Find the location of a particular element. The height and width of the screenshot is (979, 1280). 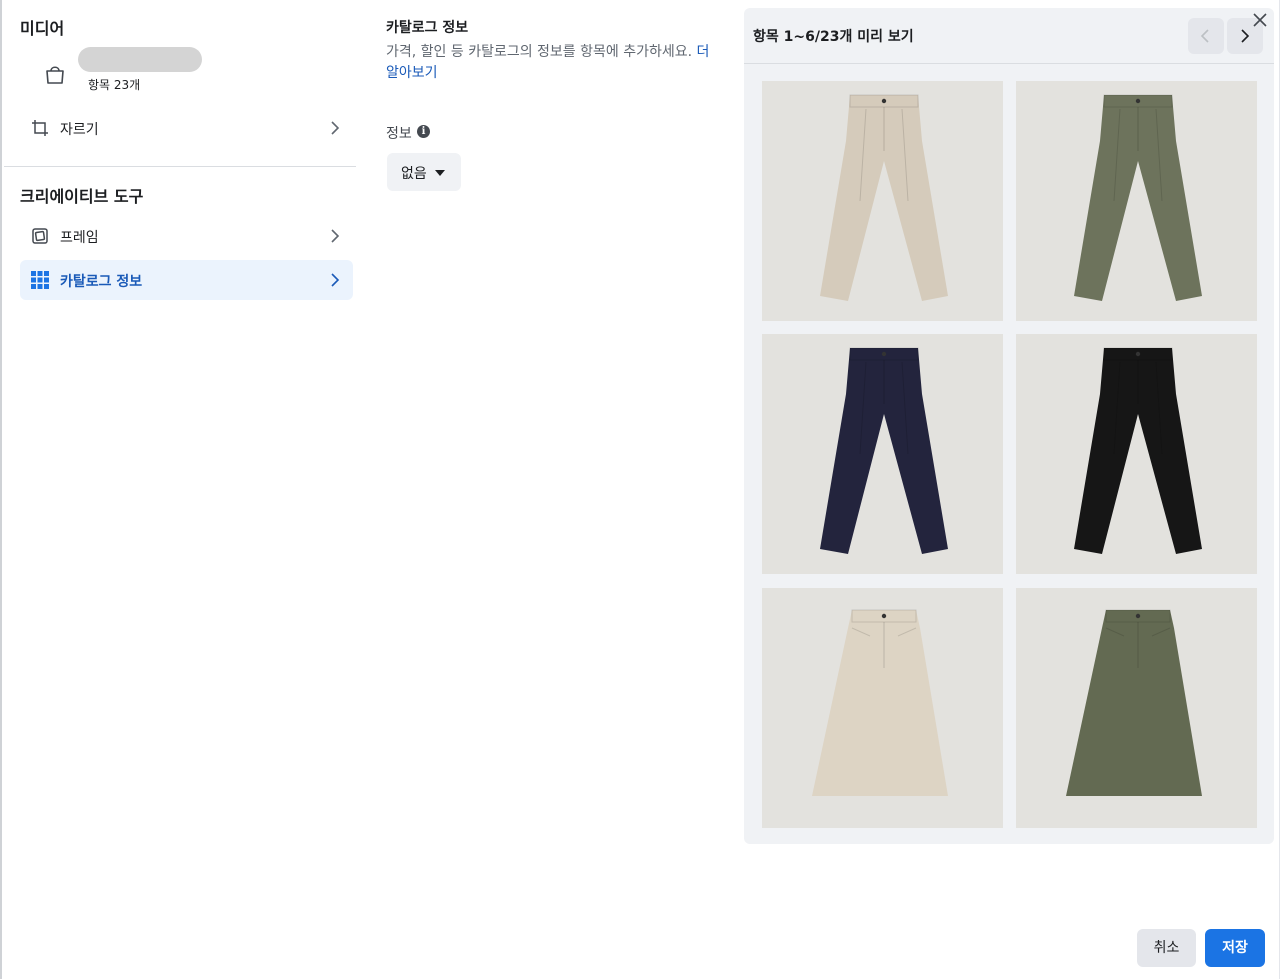

caret-down-icon is located at coordinates (440, 173).